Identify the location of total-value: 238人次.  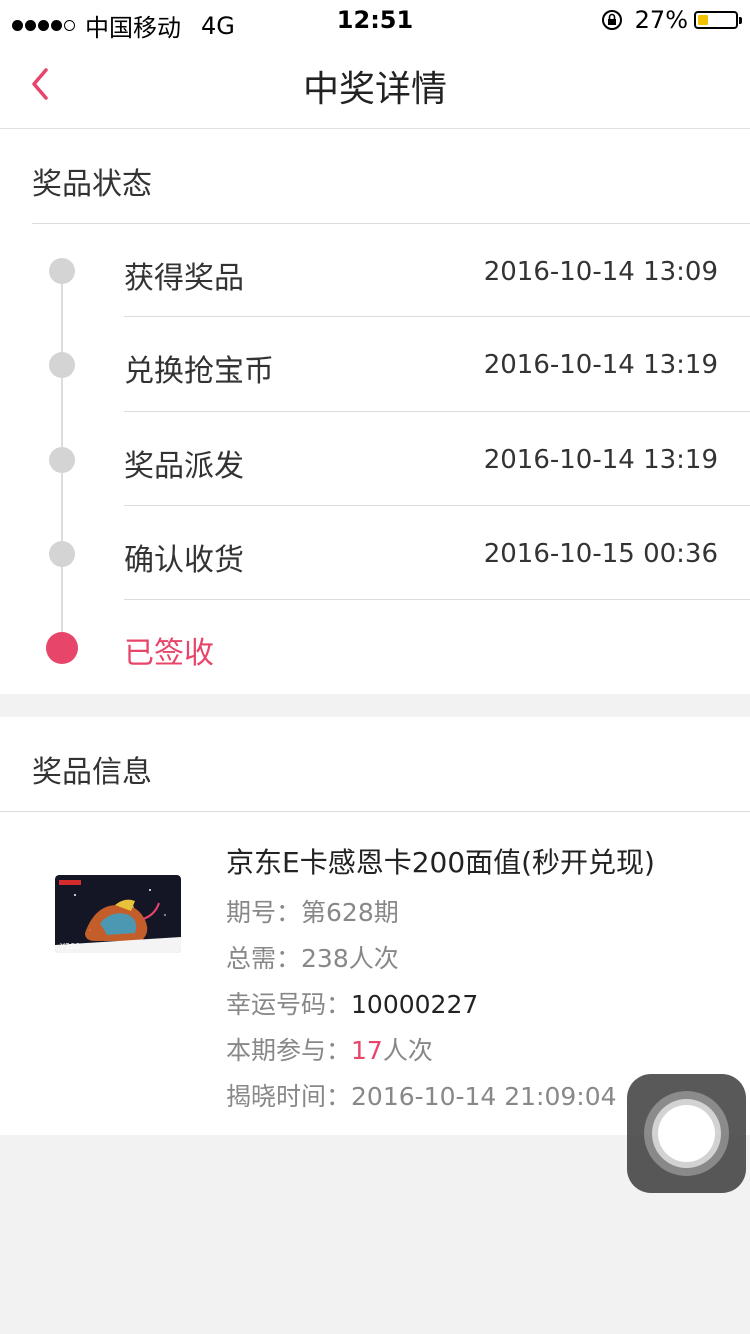
(350, 958).